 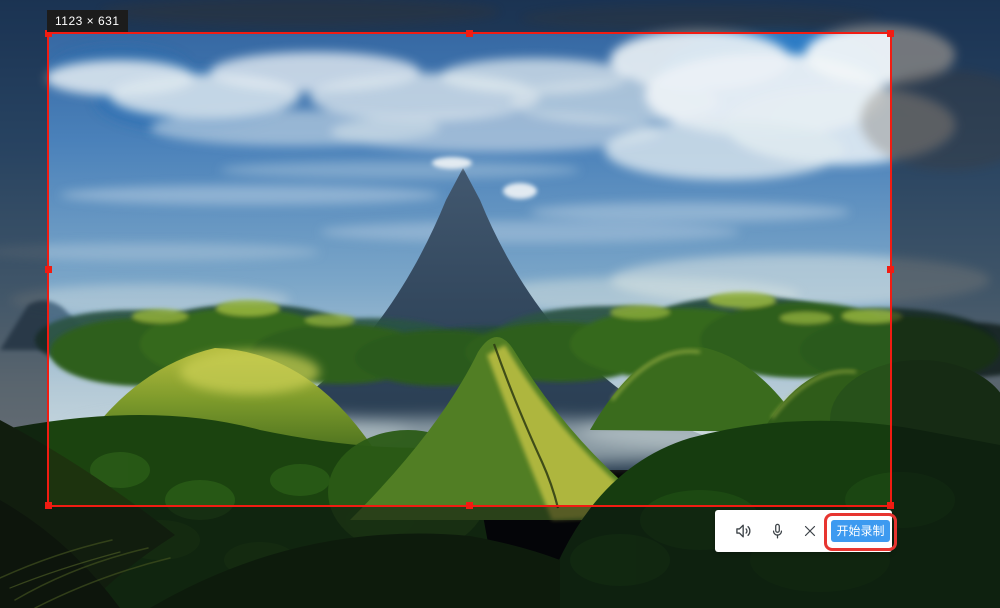 I want to click on speaker-icon, so click(x=743, y=531).